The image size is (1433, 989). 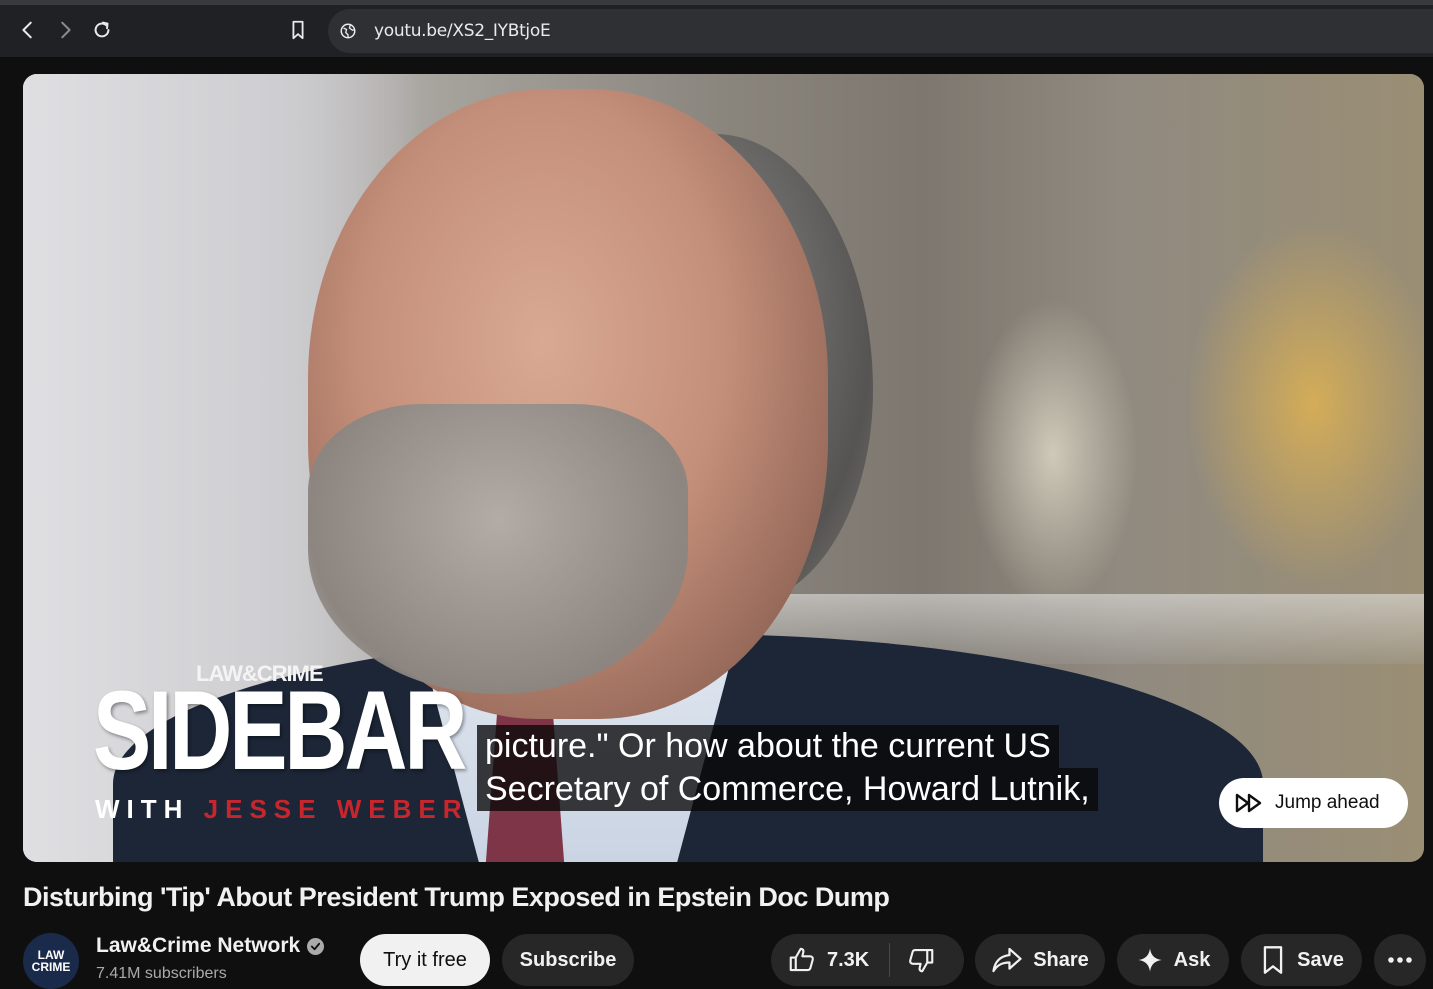 I want to click on sparkle-icon, so click(x=1149, y=960).